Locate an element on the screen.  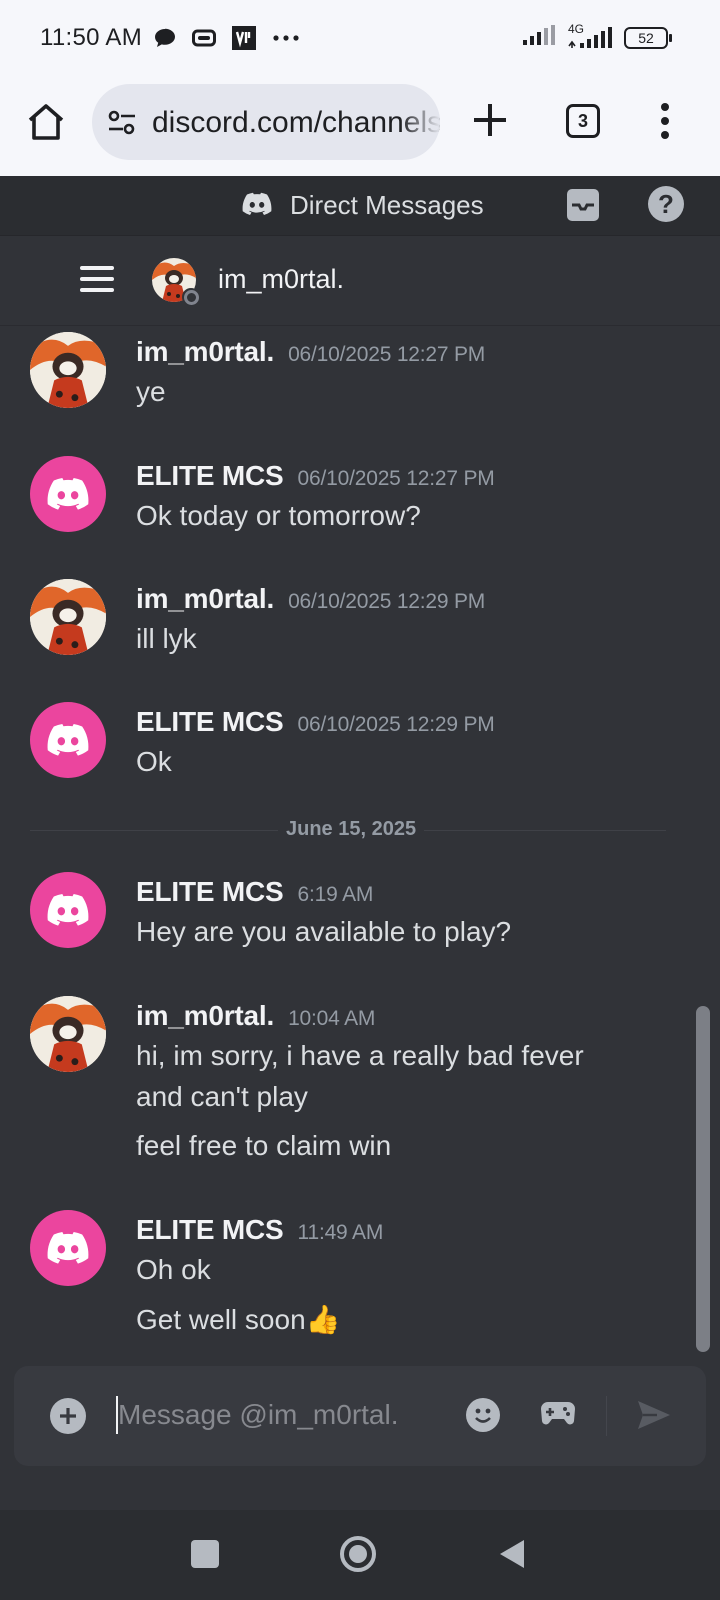
activities-button is located at coordinates (558, 1415).